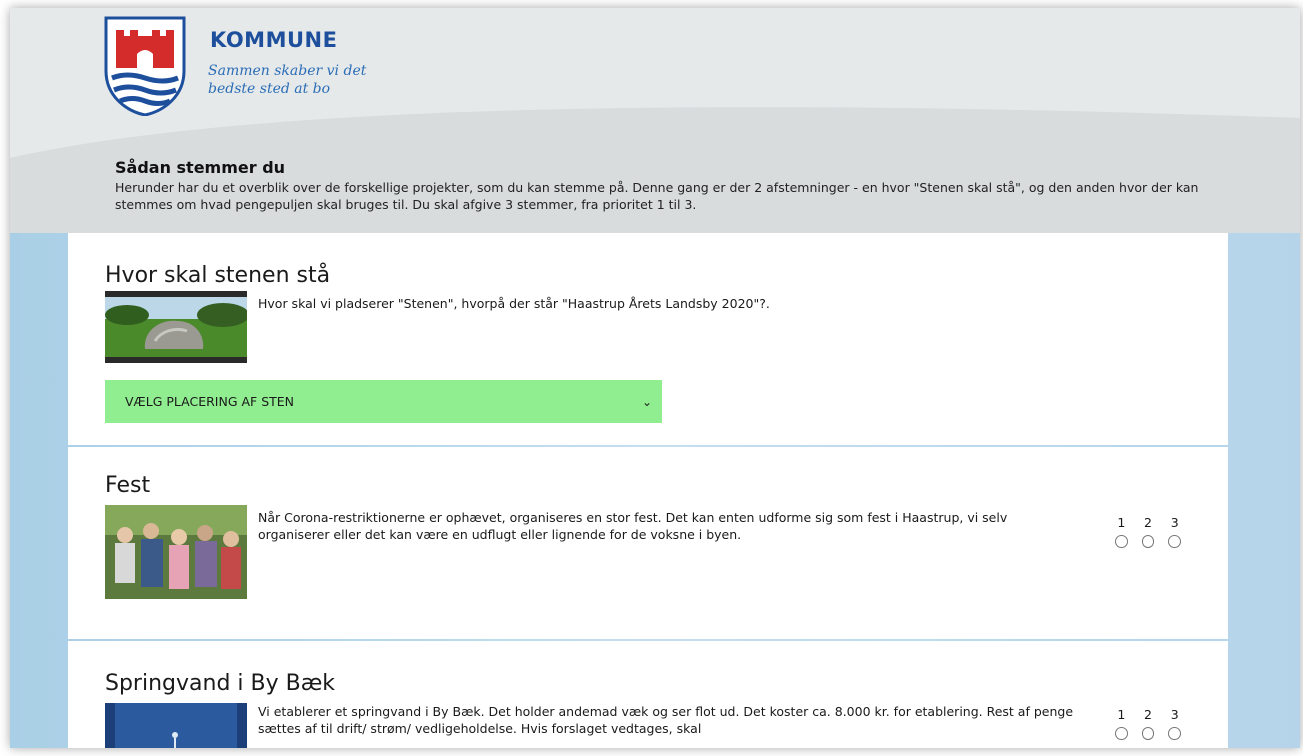  Describe the element at coordinates (328, 80) in the screenshot. I see `logo-tagline: Sammen skaber vi det bedste sted at bo` at that location.